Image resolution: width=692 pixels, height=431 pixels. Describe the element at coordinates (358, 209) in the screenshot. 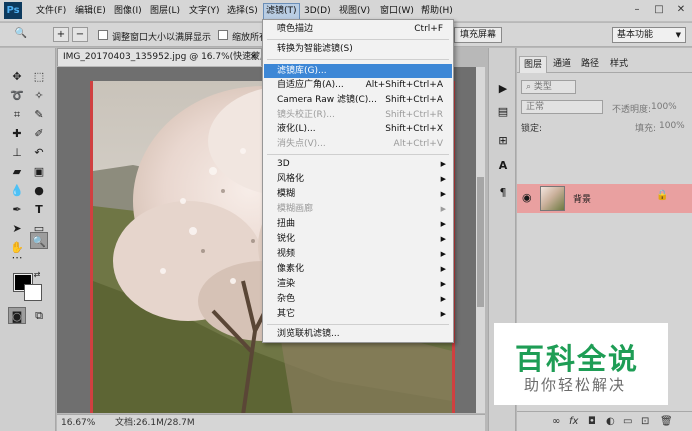

I see `menu-item-blur-gallery: 模糊画廊 ▶` at that location.